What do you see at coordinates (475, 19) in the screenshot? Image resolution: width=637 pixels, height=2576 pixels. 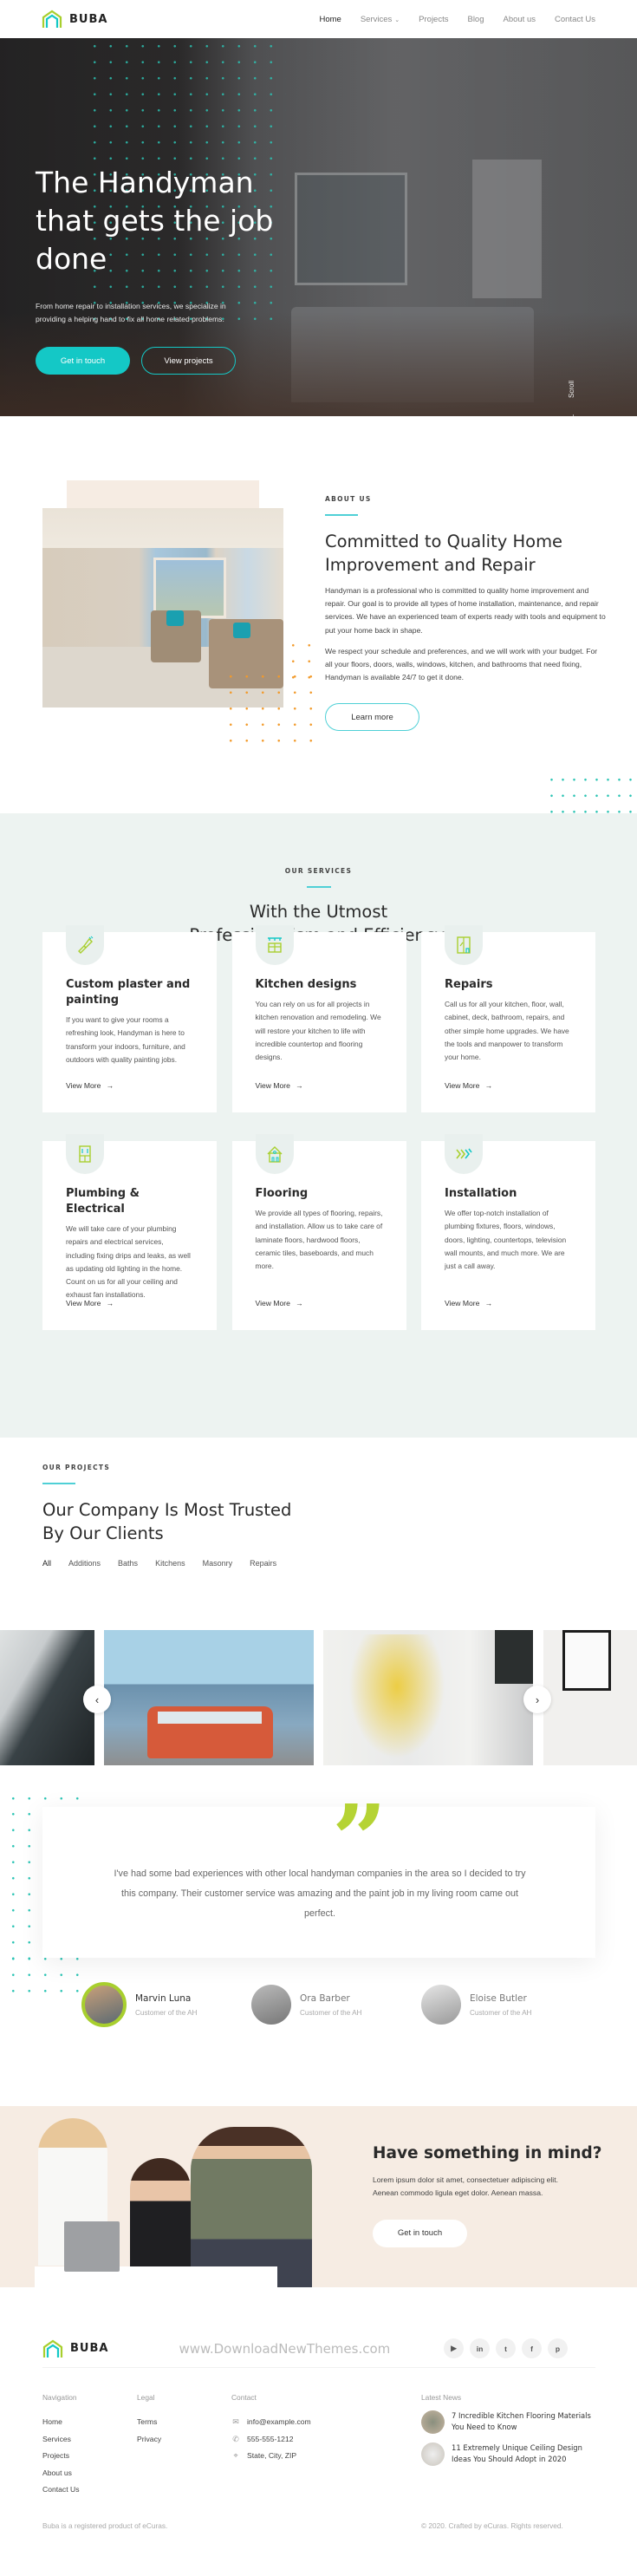 I see `nav-blog: Blog` at bounding box center [475, 19].